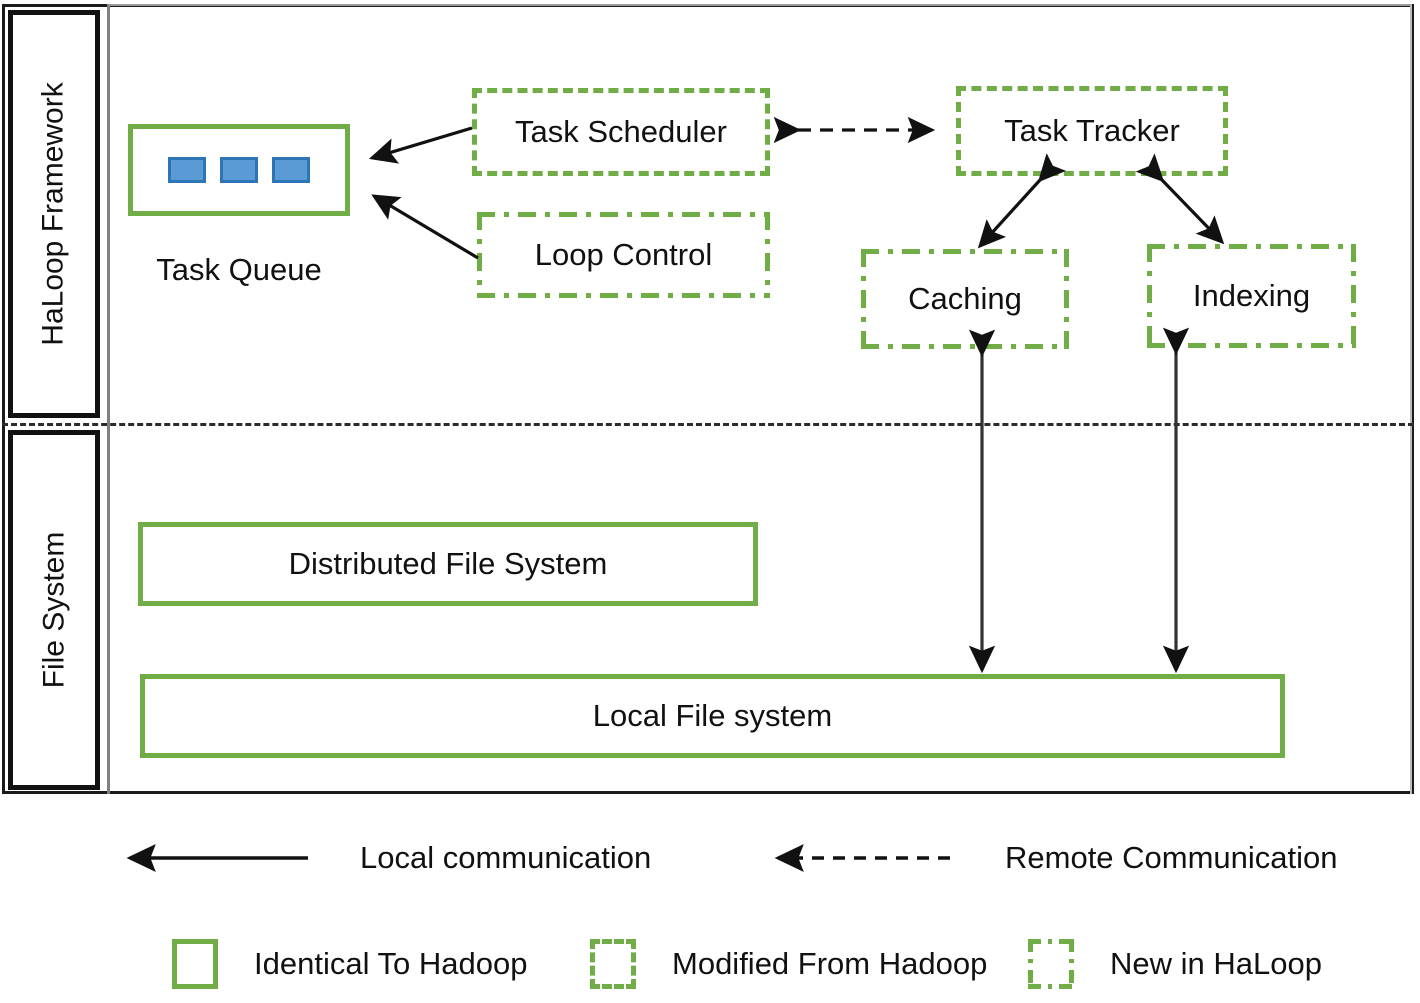 The height and width of the screenshot is (1003, 1420). I want to click on node-caching: Caching, so click(965, 299).